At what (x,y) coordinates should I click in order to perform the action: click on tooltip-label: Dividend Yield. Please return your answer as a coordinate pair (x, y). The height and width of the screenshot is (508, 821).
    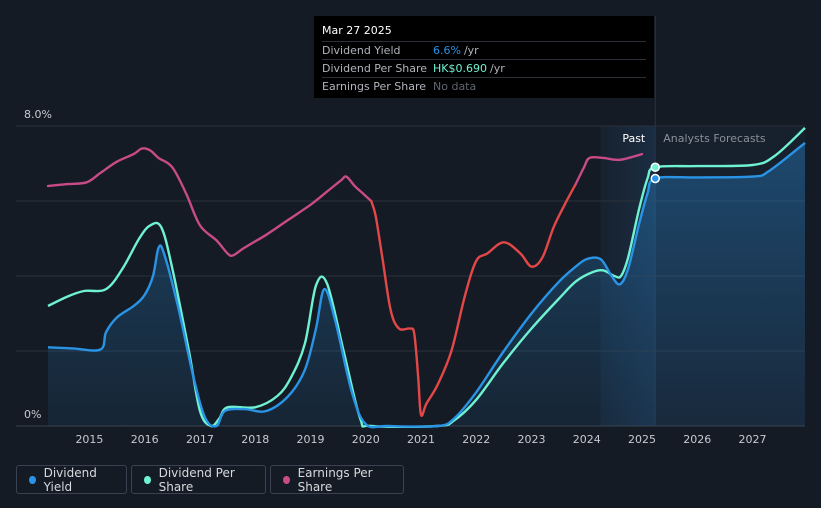
    Looking at the image, I should click on (361, 50).